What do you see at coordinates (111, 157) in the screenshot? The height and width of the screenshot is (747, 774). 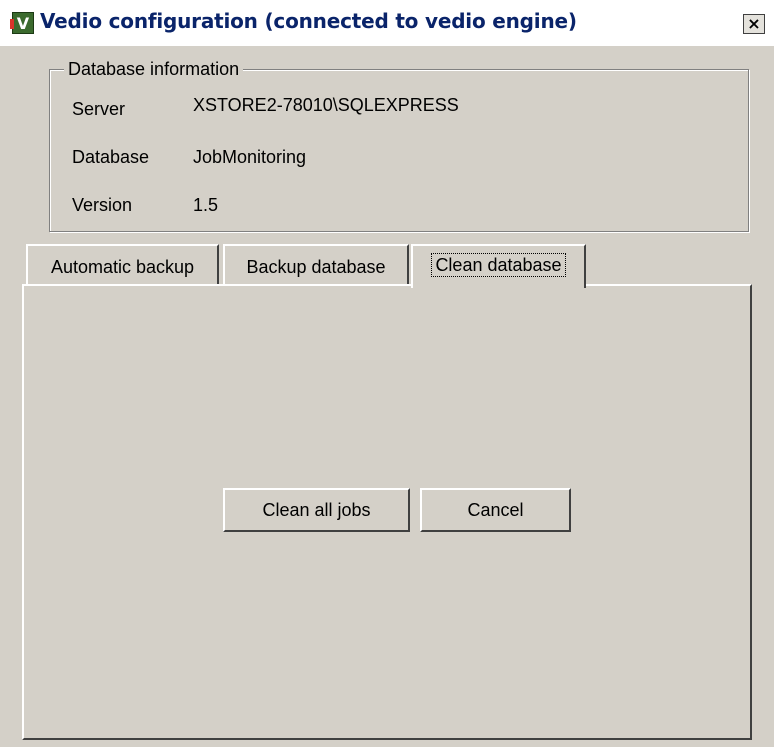 I see `database-label: Database` at bounding box center [111, 157].